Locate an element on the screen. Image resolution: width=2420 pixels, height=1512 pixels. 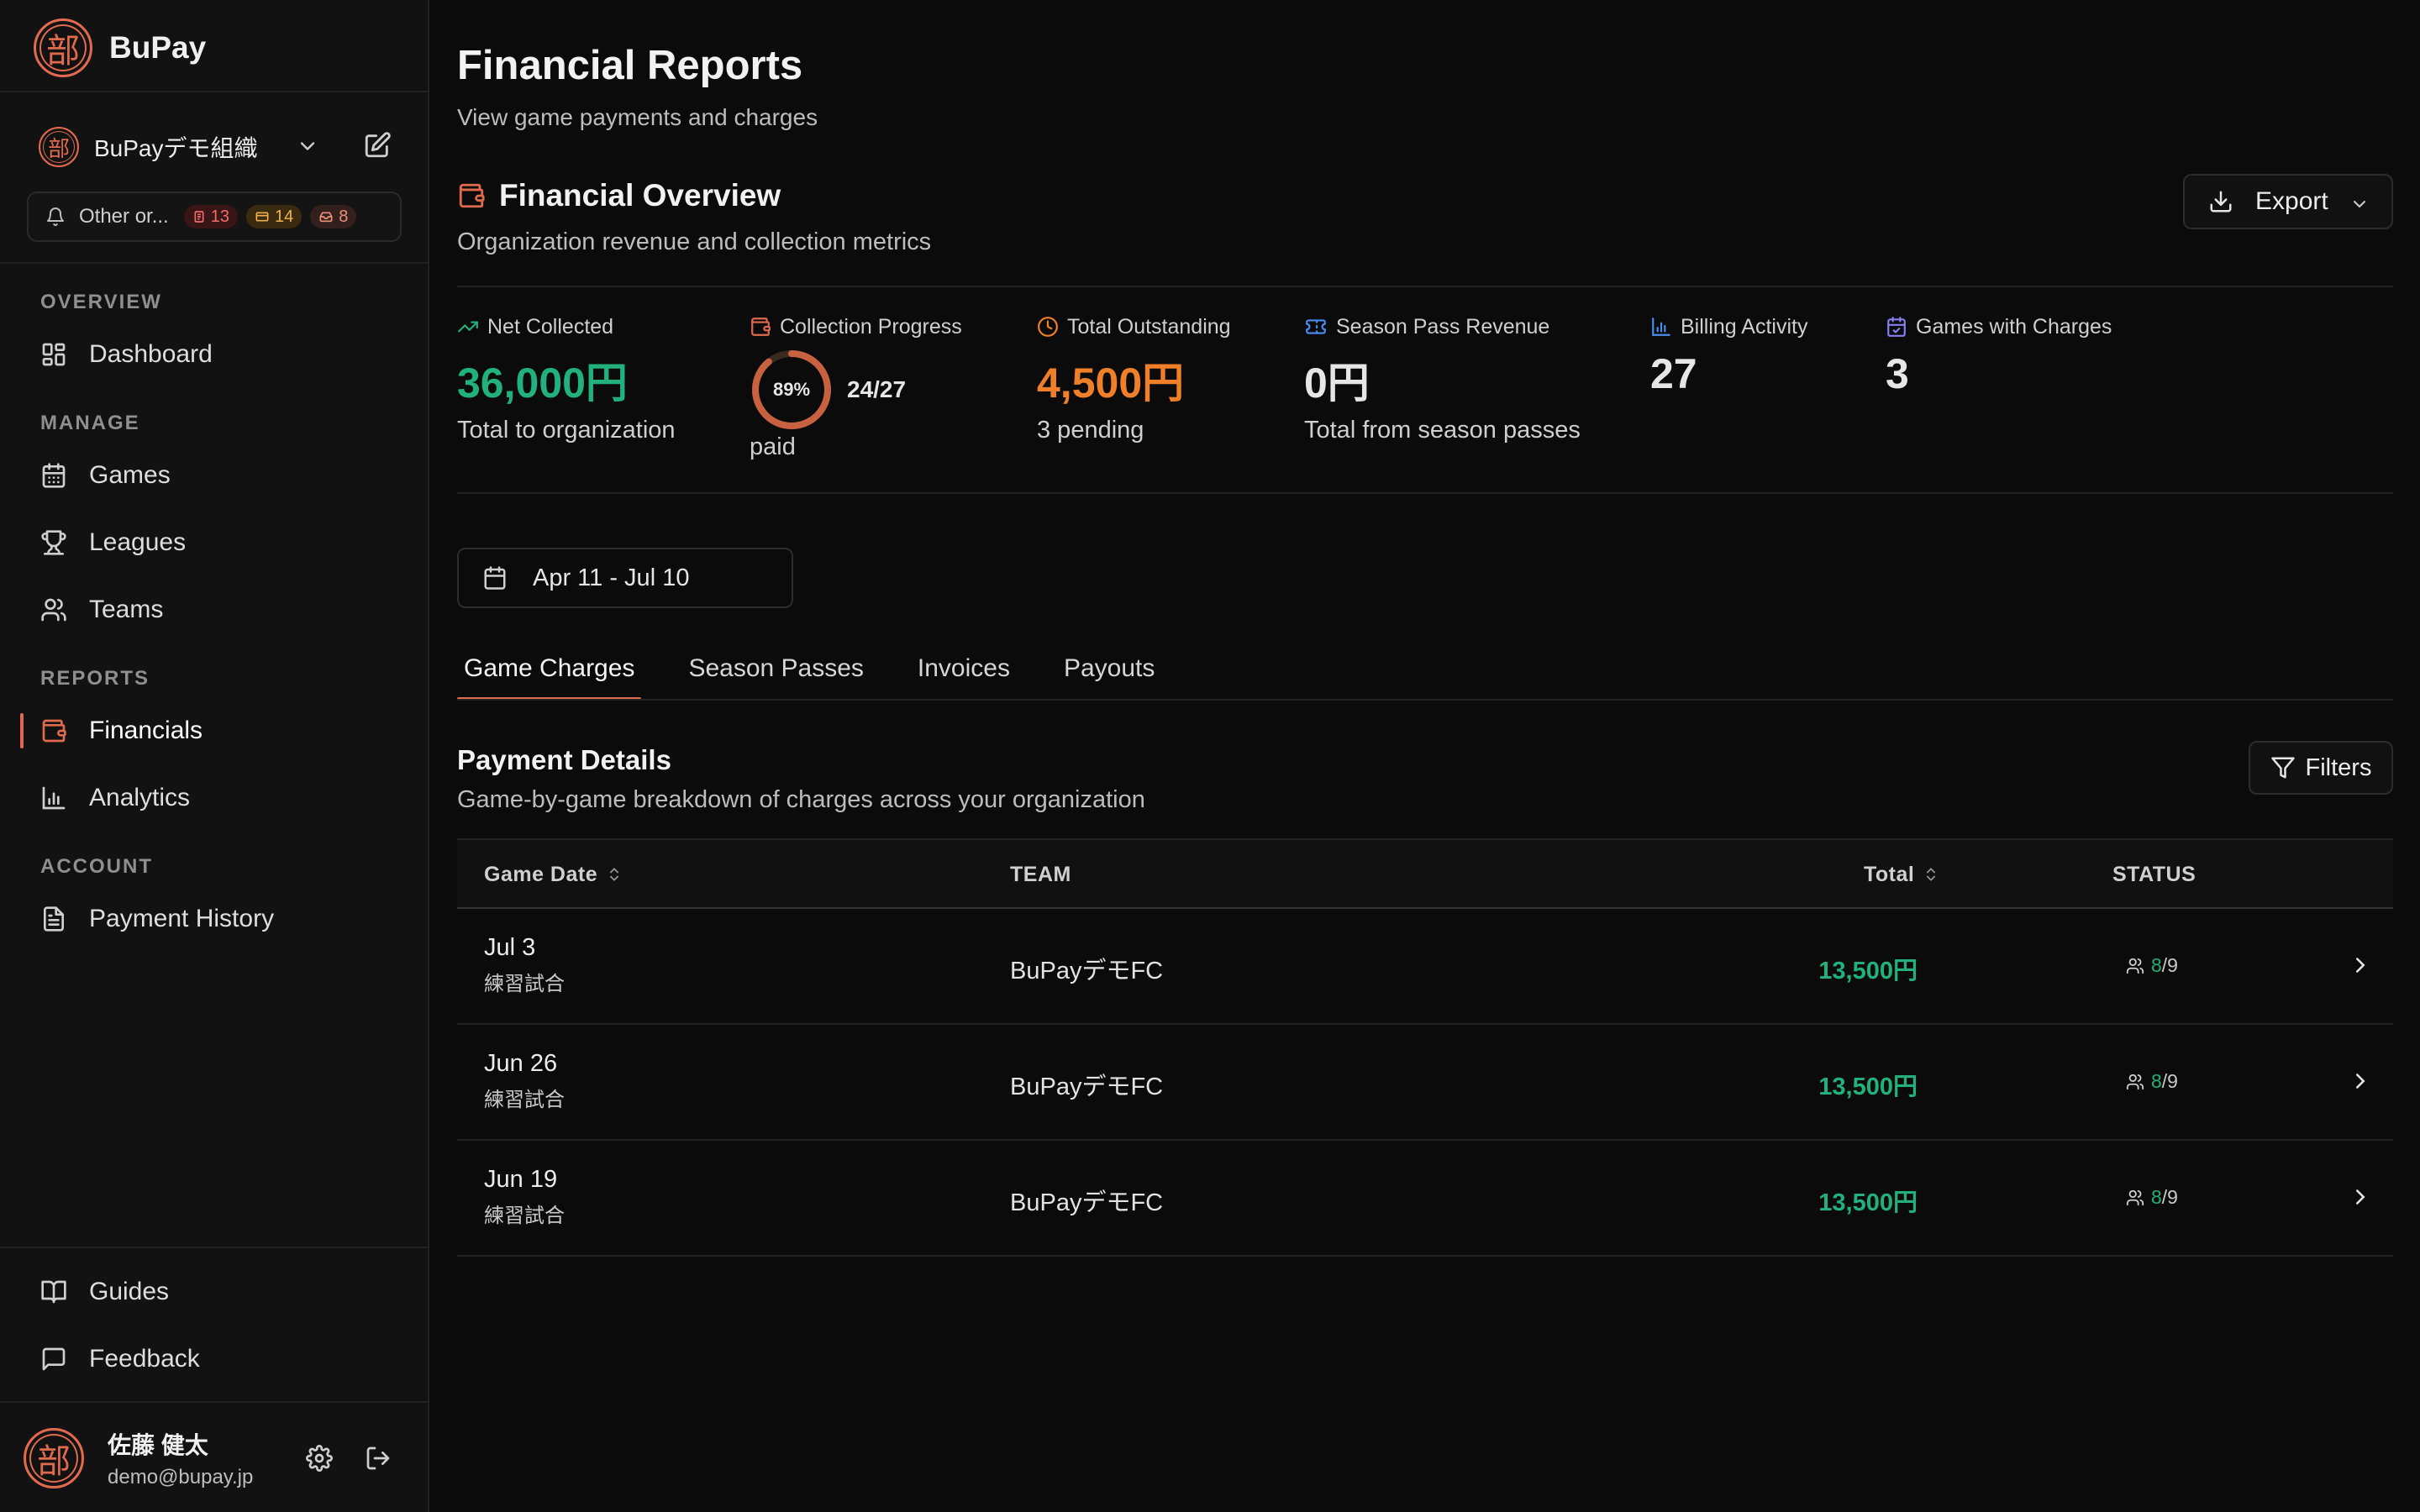
payment-details-title: Payment Details is located at coordinates (564, 759).